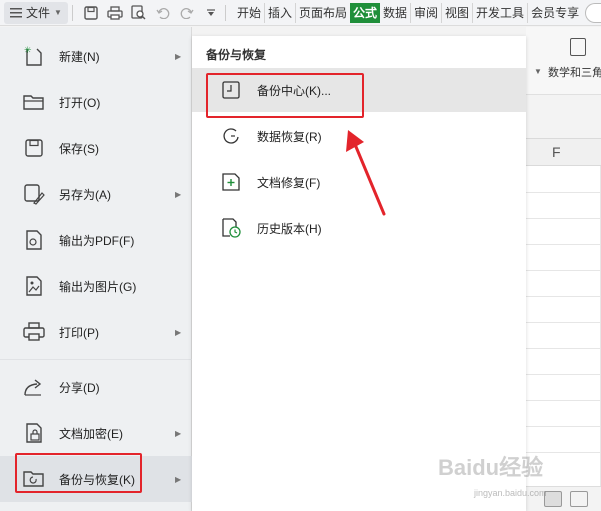 The image size is (601, 511). I want to click on tab-review: 审阅, so click(425, 12).